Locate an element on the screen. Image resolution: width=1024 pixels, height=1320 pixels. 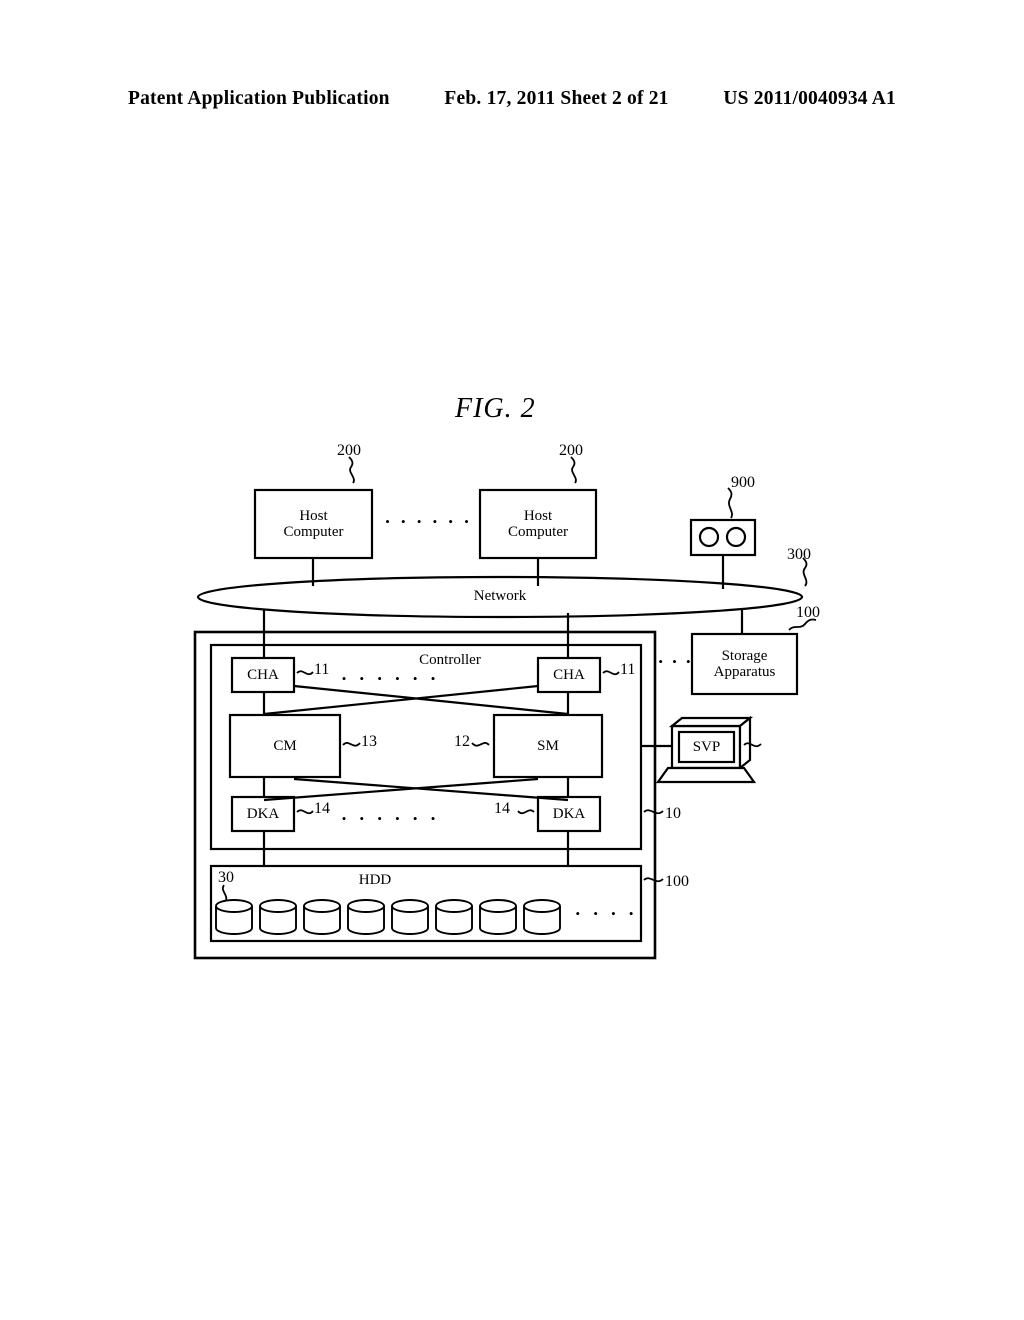
tape-reel-right-icon is located at coordinates (736, 537).